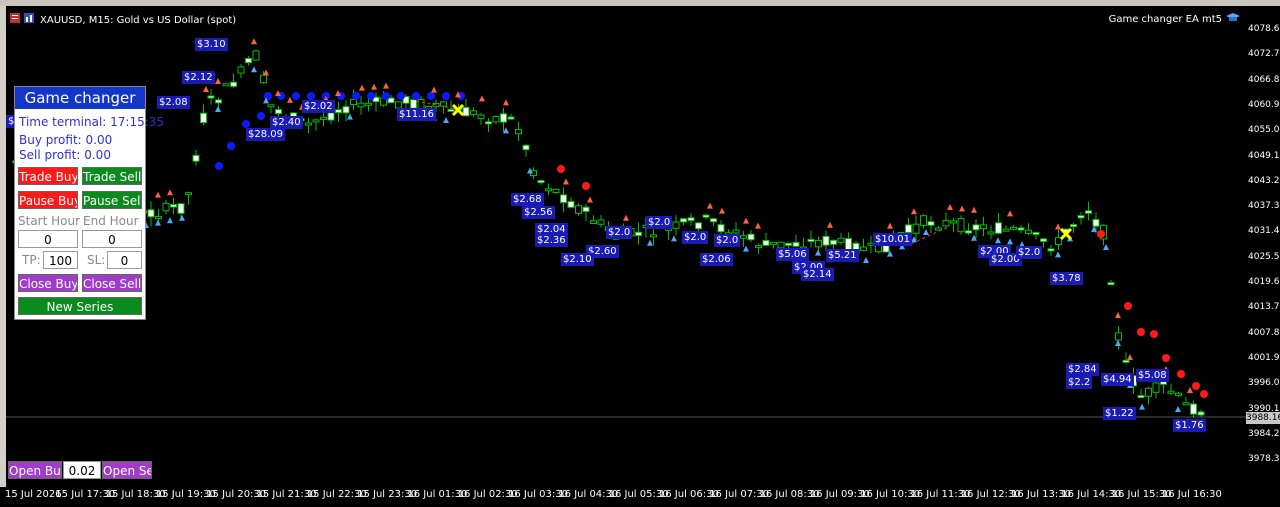 Image resolution: width=1280 pixels, height=507 pixels. I want to click on graduation-cap-icon, so click(1233, 18).